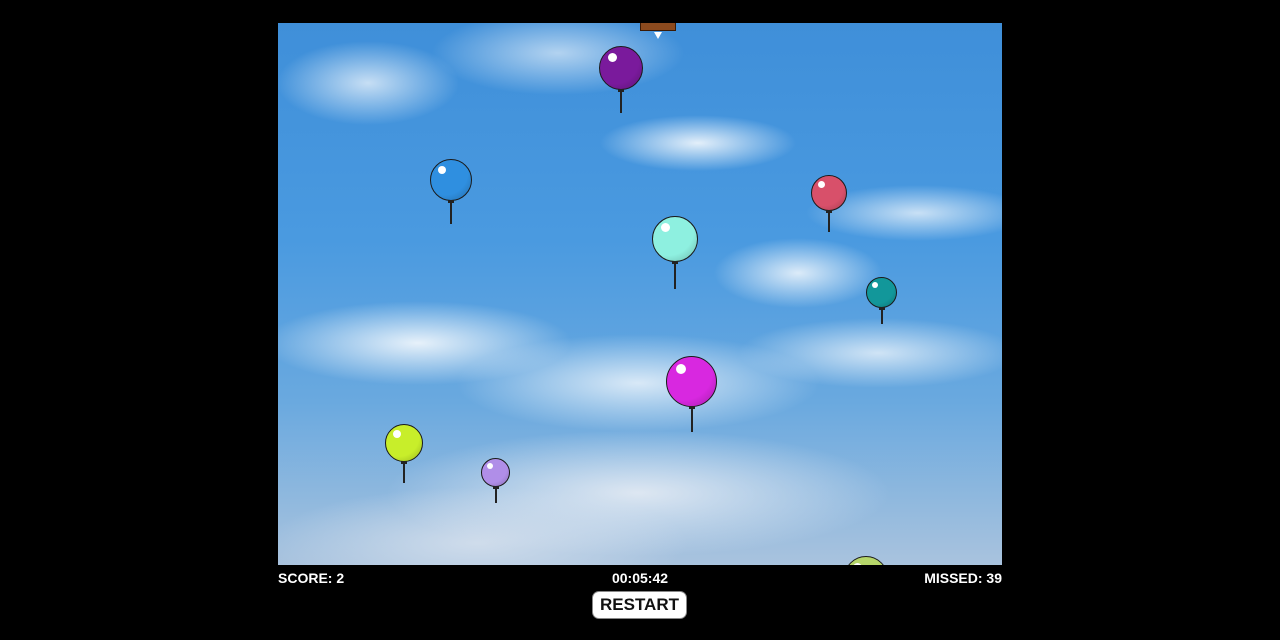 The width and height of the screenshot is (1280, 640). I want to click on balloon-purple, so click(621, 81).